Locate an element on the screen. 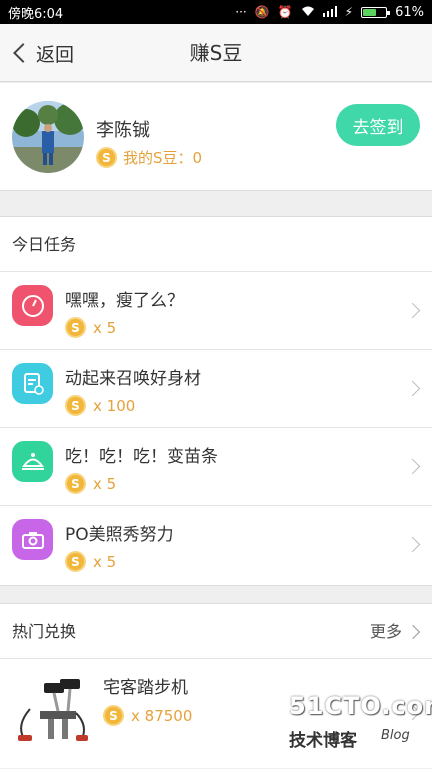 This screenshot has width=432, height=769. wifi-icon is located at coordinates (308, 12).